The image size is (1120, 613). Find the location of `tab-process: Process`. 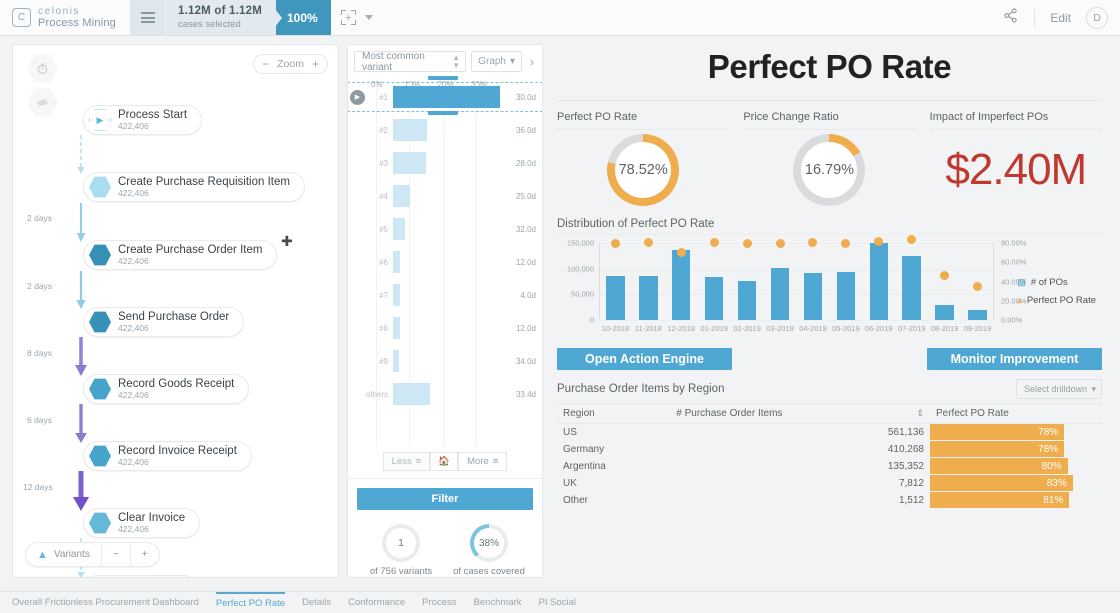

tab-process: Process is located at coordinates (439, 602).